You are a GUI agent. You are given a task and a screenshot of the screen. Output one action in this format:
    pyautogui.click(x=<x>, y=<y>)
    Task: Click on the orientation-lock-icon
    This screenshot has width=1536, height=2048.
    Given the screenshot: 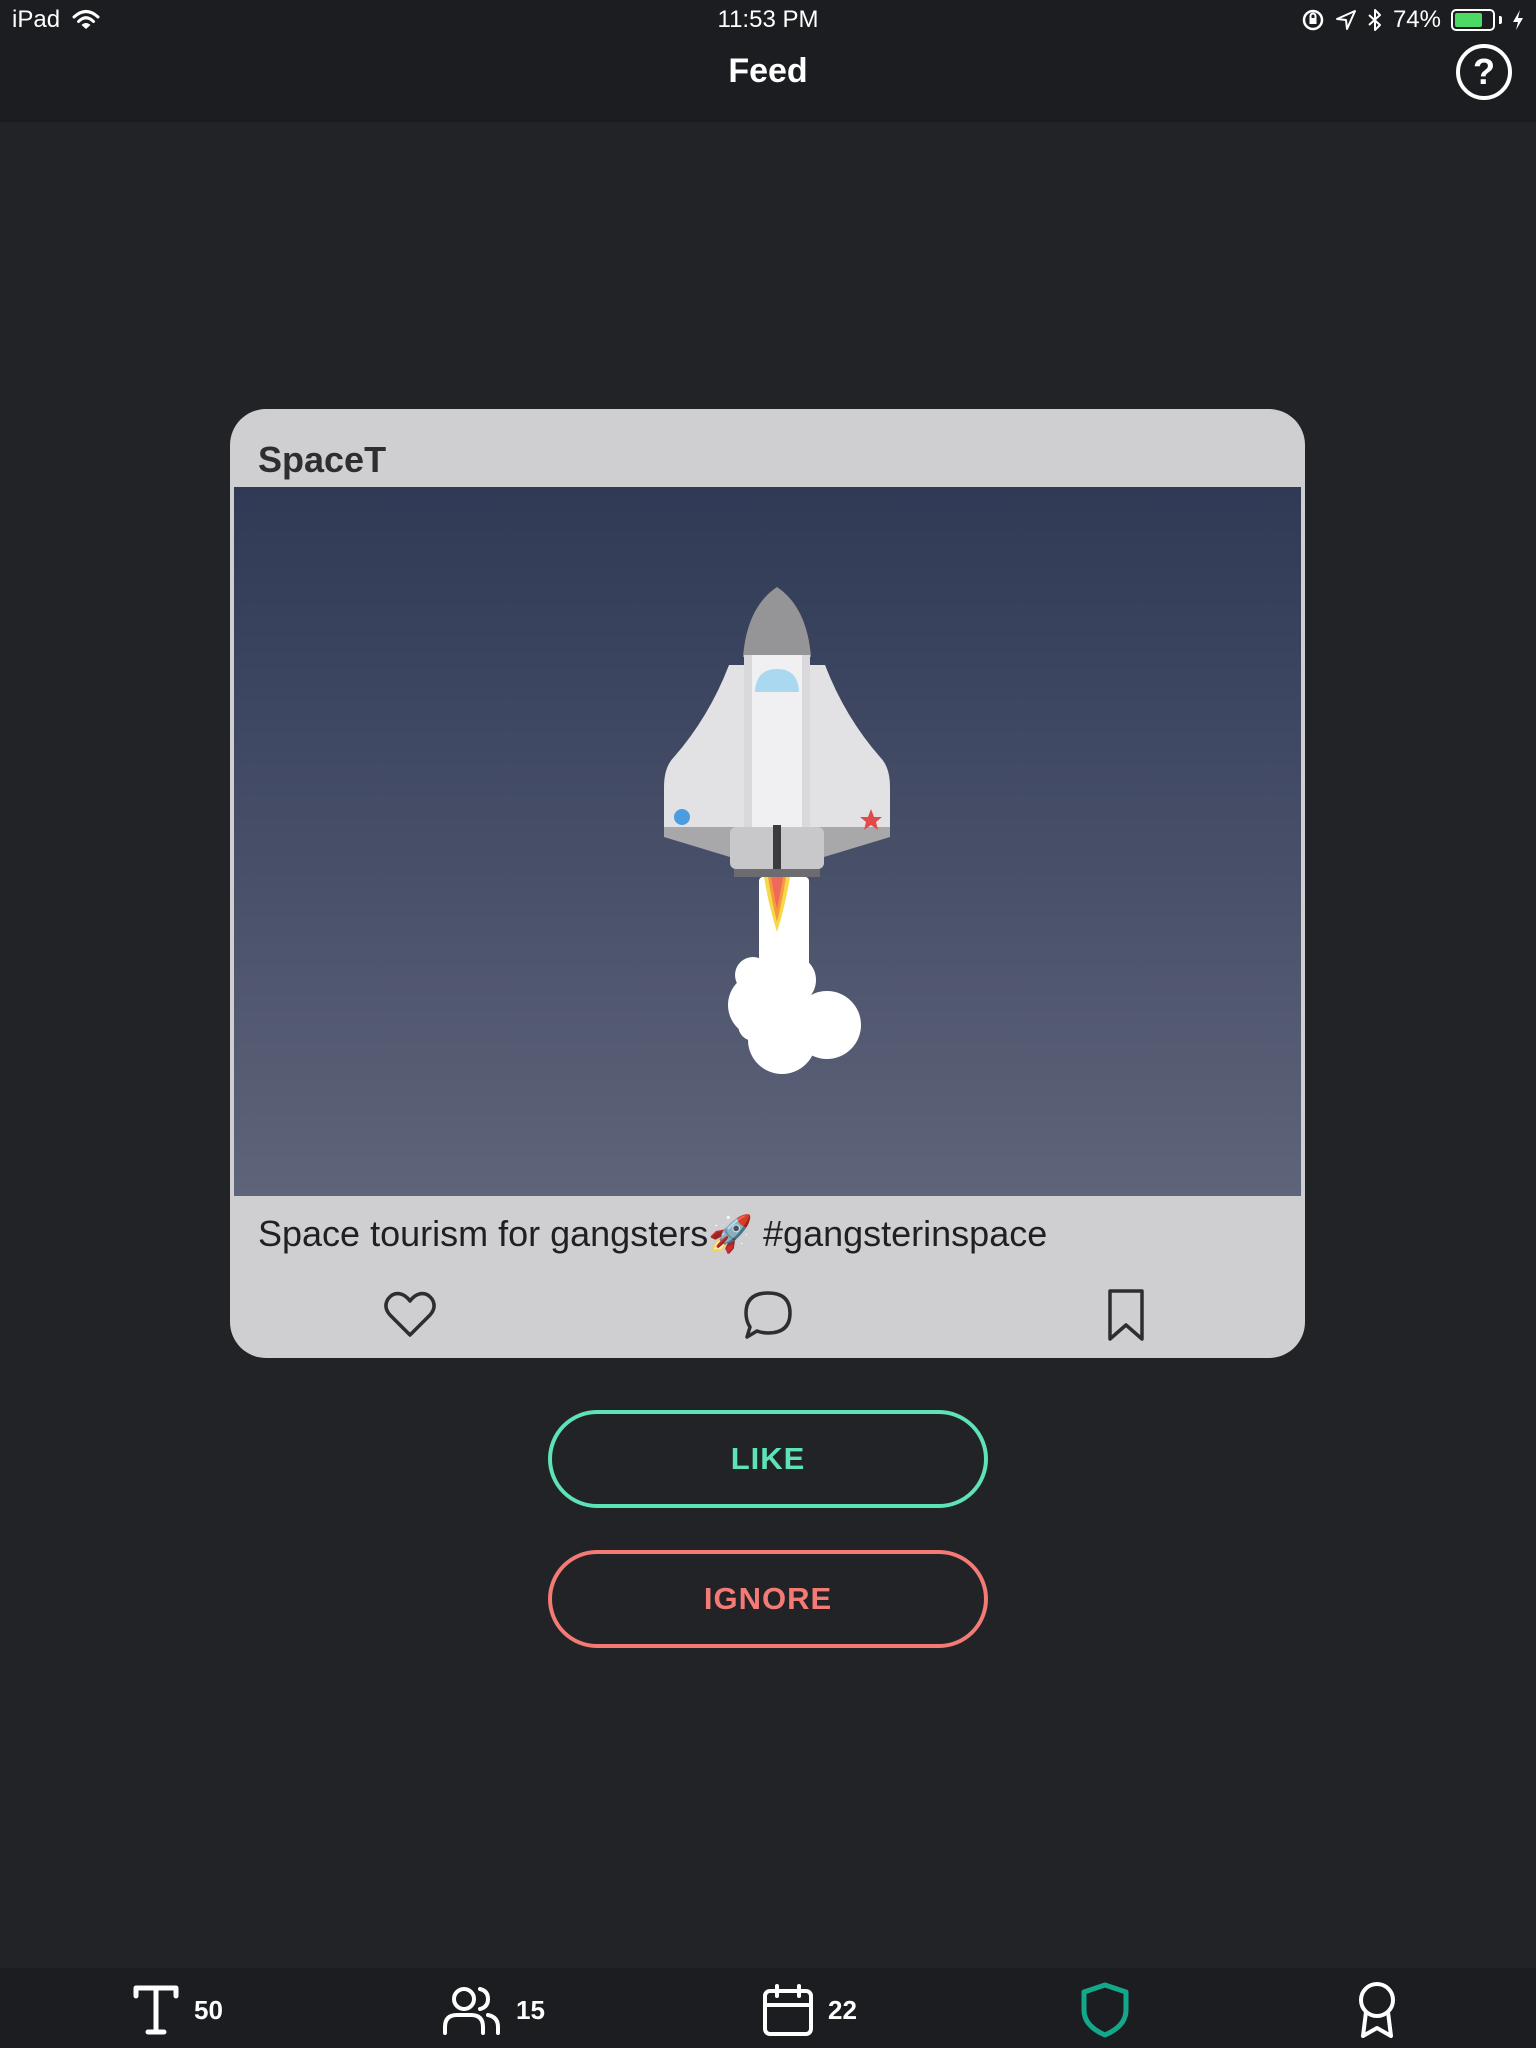 What is the action you would take?
    pyautogui.click(x=1313, y=20)
    